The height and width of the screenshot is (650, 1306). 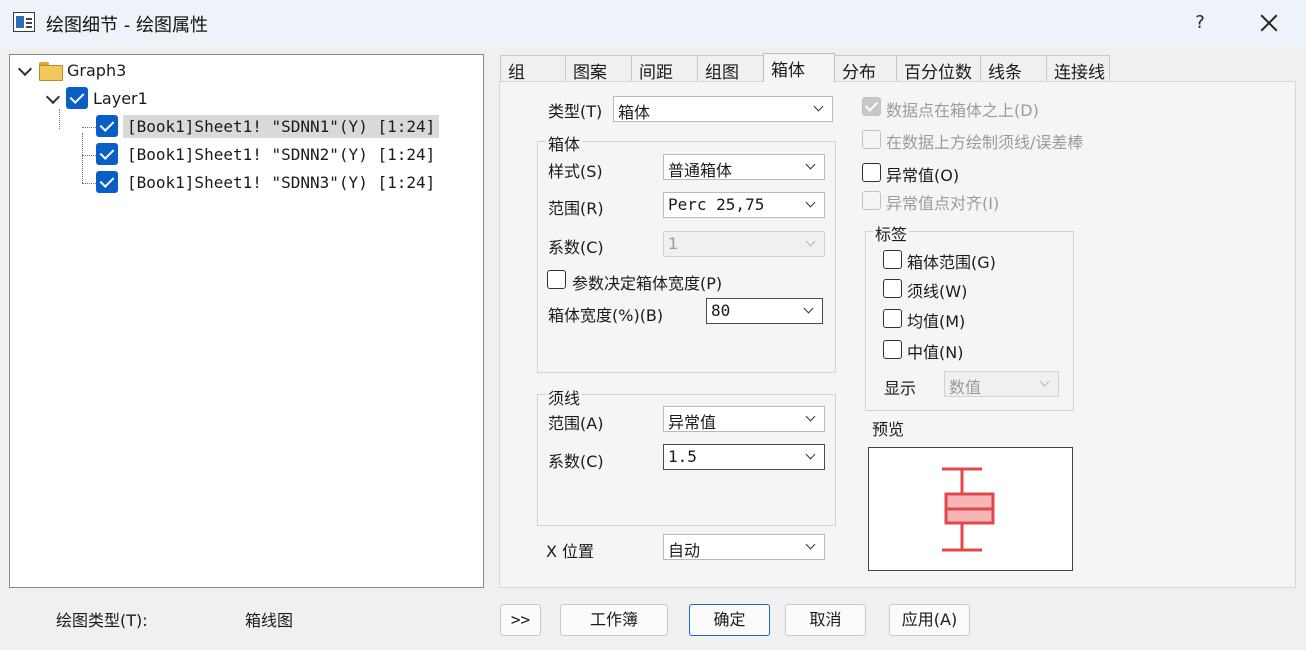 I want to click on whisker-coef-label: 系数(C), so click(x=576, y=461).